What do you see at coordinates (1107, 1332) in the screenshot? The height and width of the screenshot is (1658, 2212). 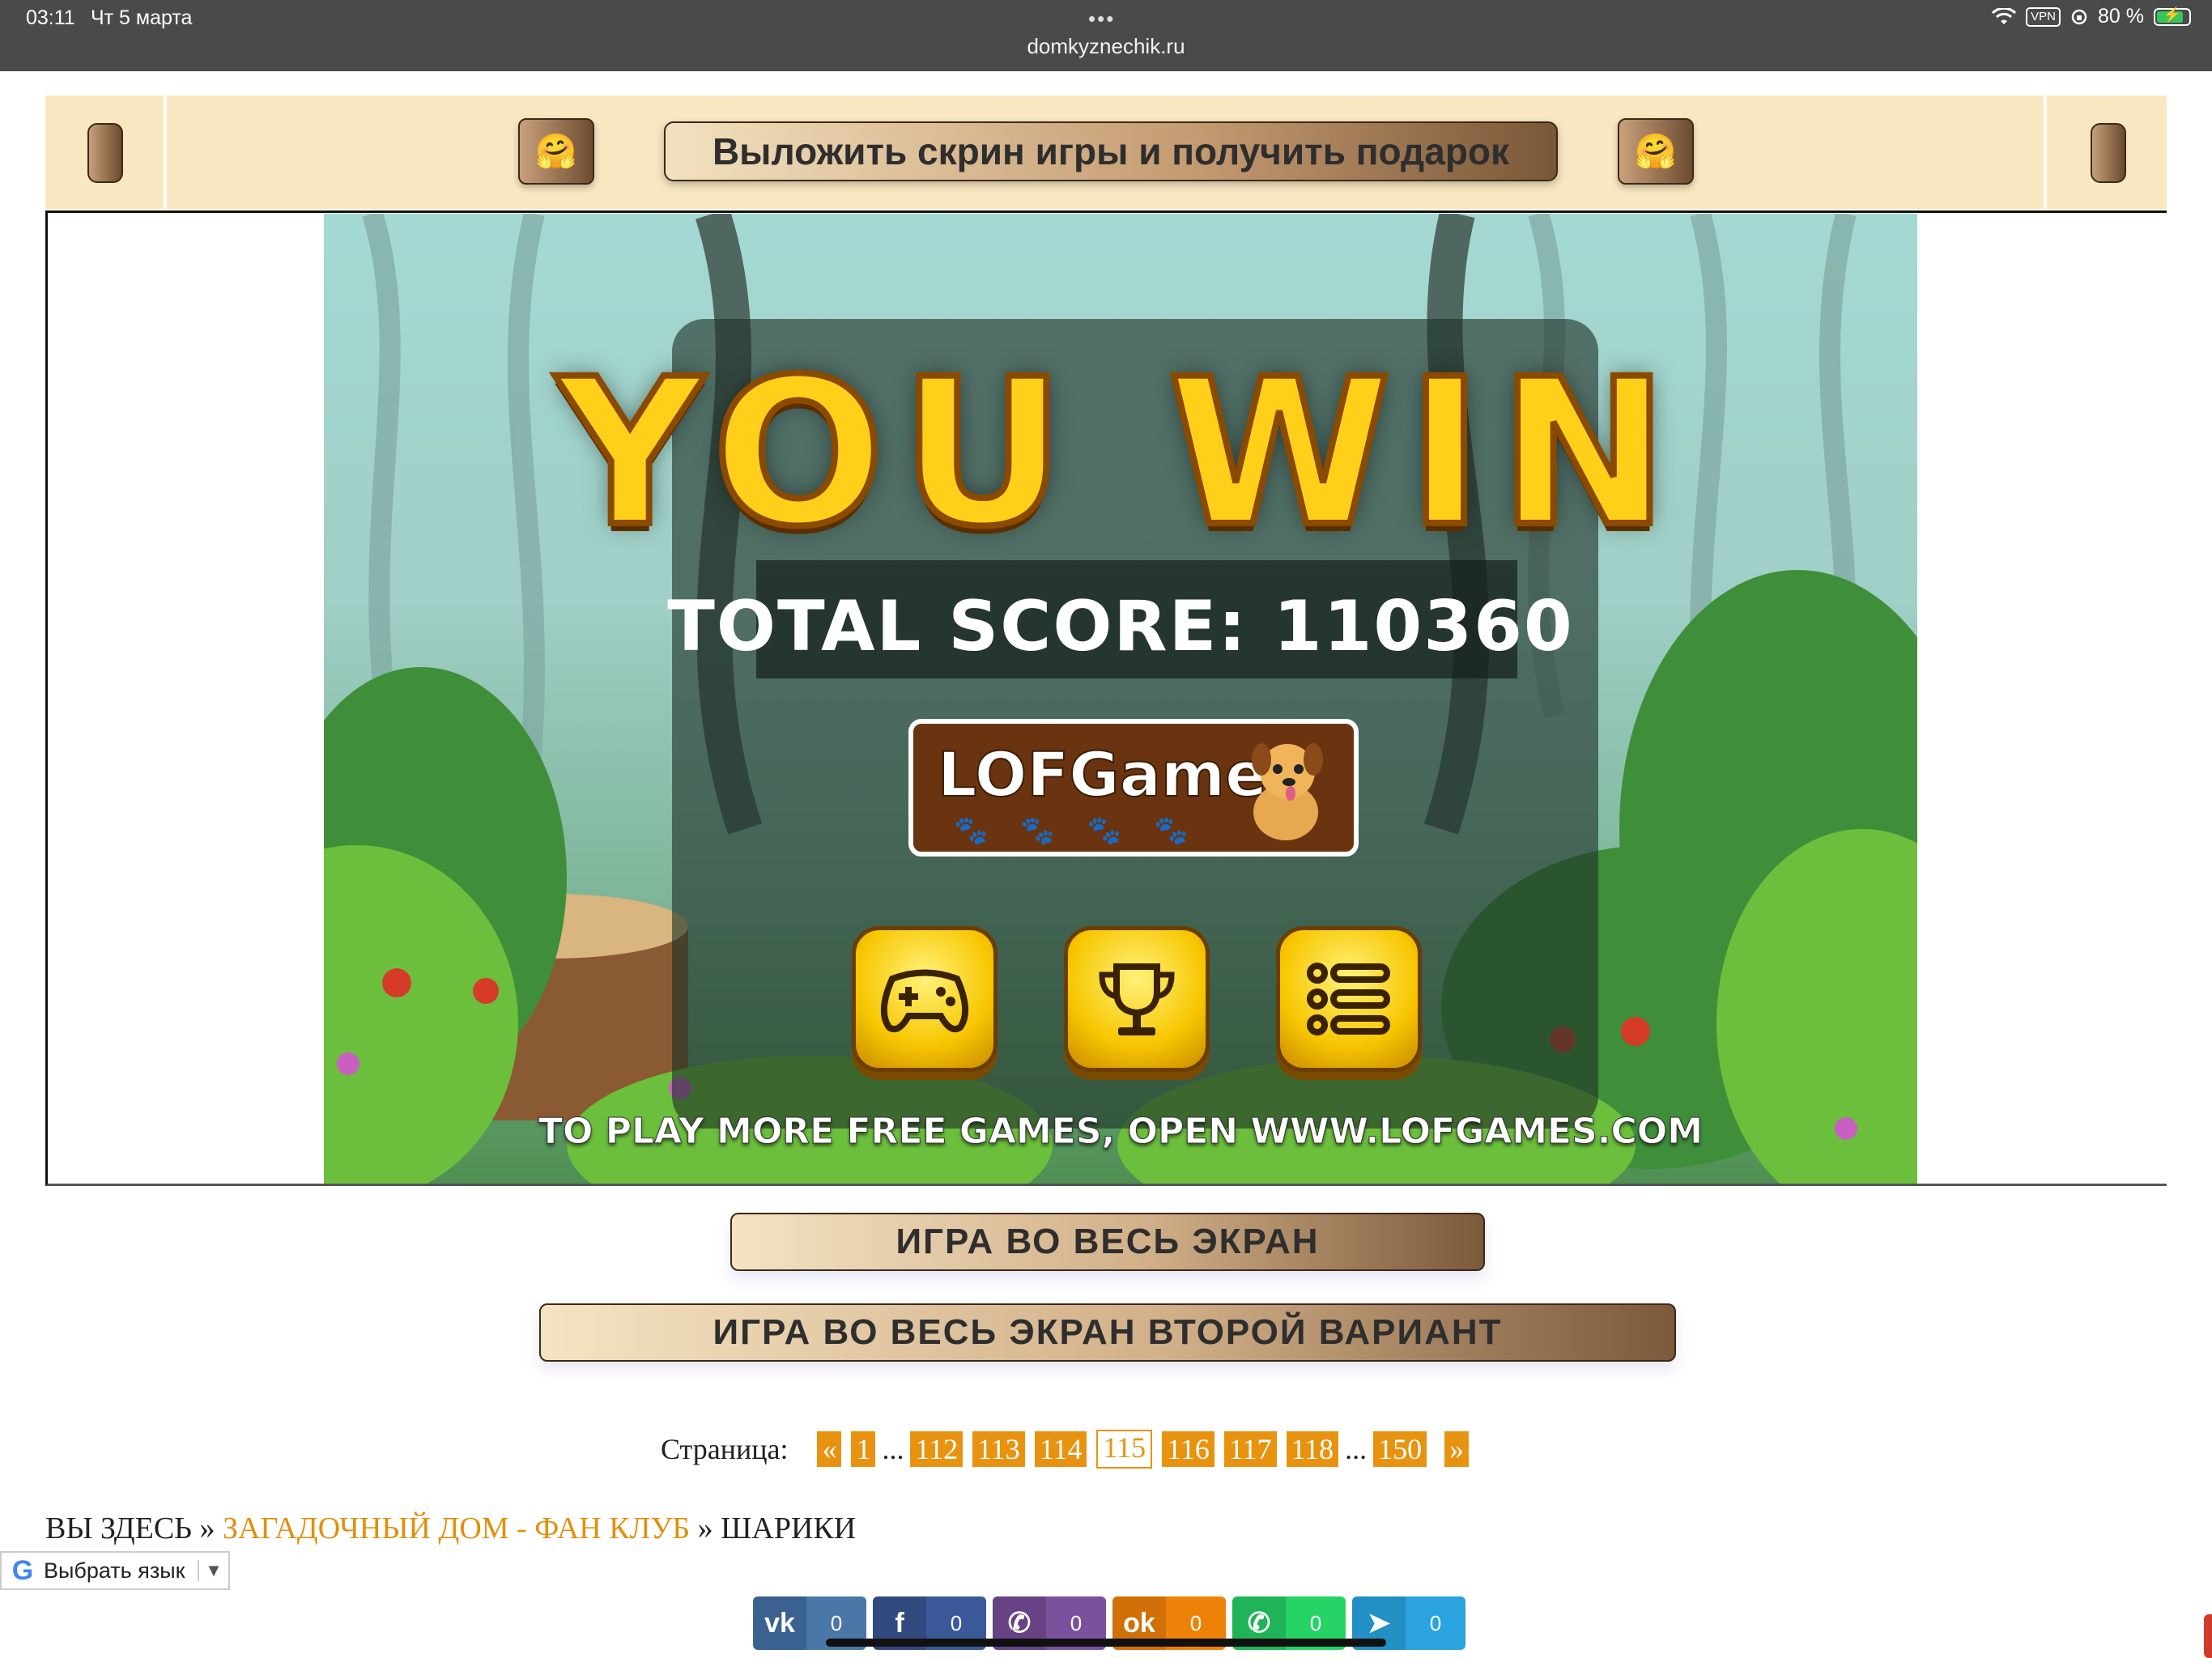 I see `fullscreen-alt-button: ИГРА ВО ВЕСЬ ЭКРАН ВТОРОЙ ВАРИАНТ` at bounding box center [1107, 1332].